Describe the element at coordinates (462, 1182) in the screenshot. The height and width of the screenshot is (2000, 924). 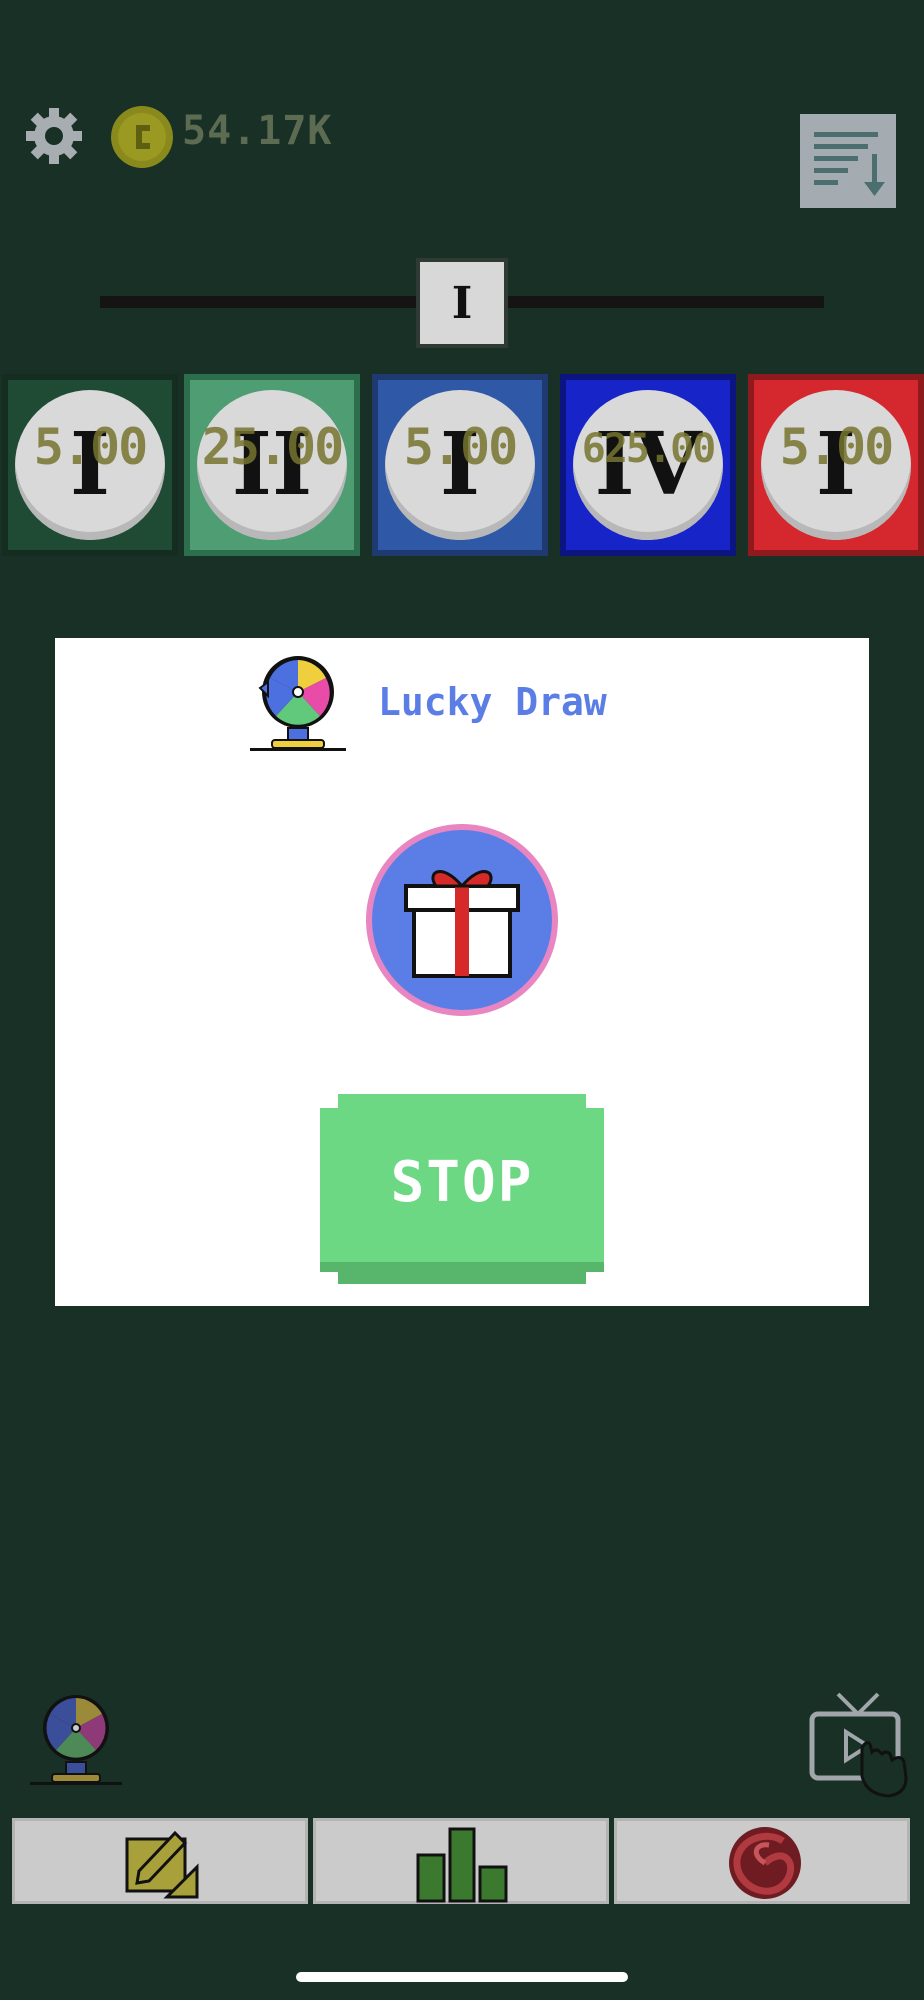
I see `stop-button-label: STOP` at that location.